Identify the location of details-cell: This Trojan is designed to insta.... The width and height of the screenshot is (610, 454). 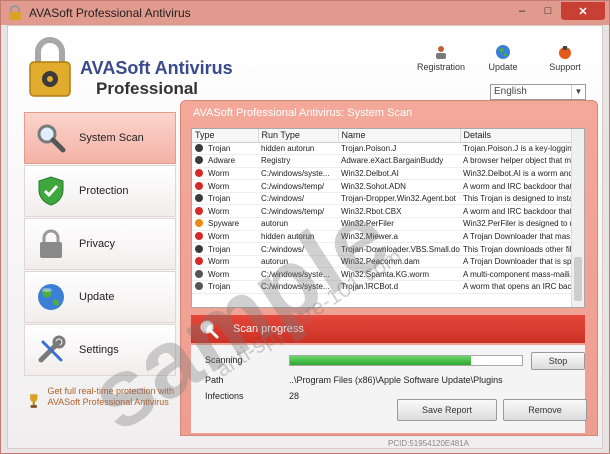
(516, 199).